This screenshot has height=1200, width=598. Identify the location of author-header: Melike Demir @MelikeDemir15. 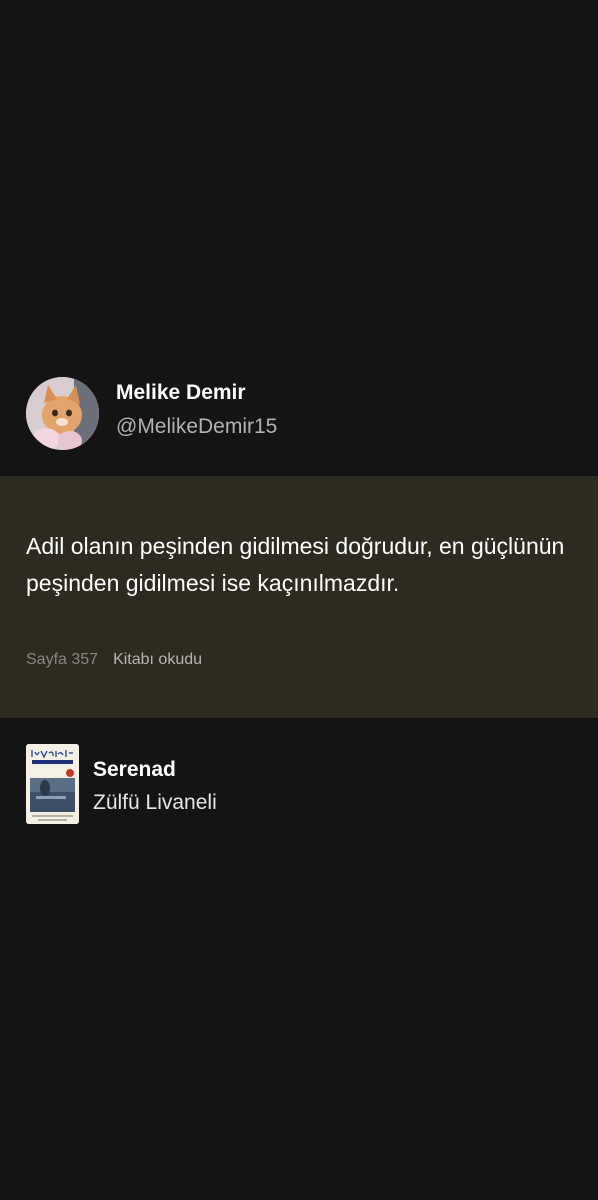
(151, 413).